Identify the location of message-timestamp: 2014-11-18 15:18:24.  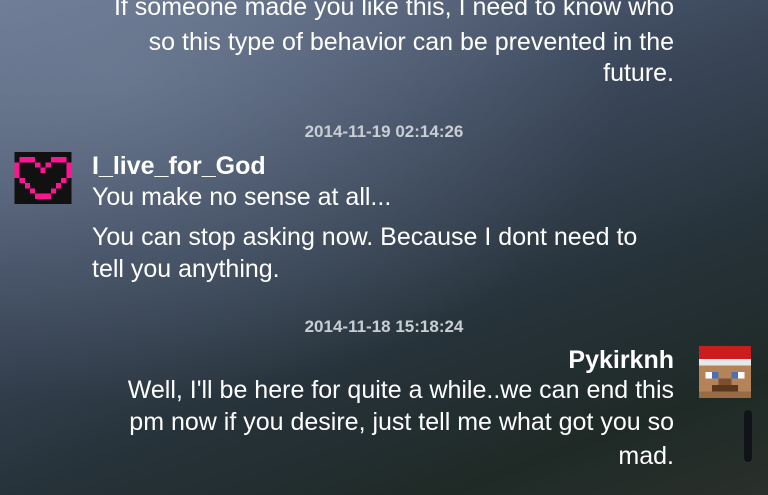
(384, 326).